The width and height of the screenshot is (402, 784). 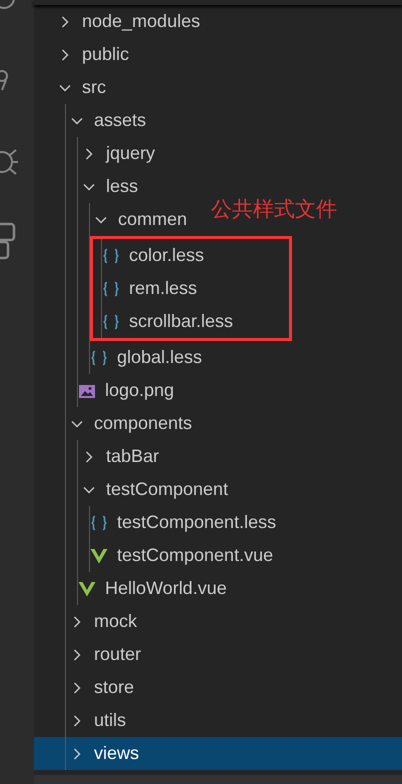 What do you see at coordinates (148, 255) in the screenshot?
I see `tree-item: color.less` at bounding box center [148, 255].